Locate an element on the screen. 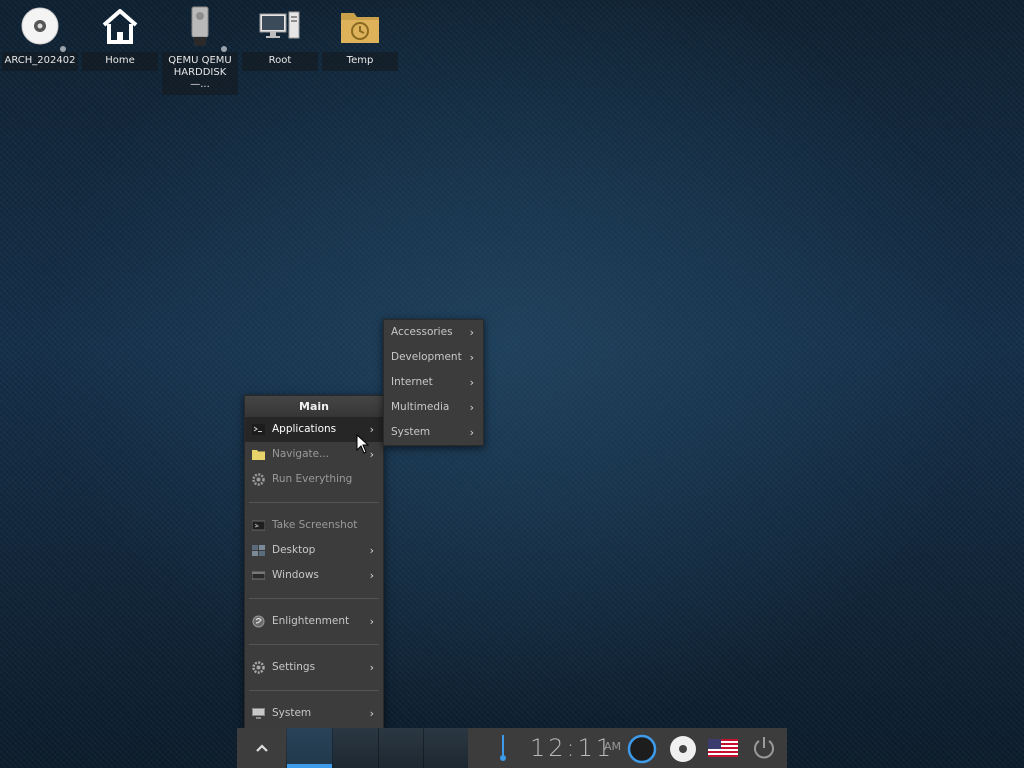  mouse-cursor-icon is located at coordinates (363, 444).